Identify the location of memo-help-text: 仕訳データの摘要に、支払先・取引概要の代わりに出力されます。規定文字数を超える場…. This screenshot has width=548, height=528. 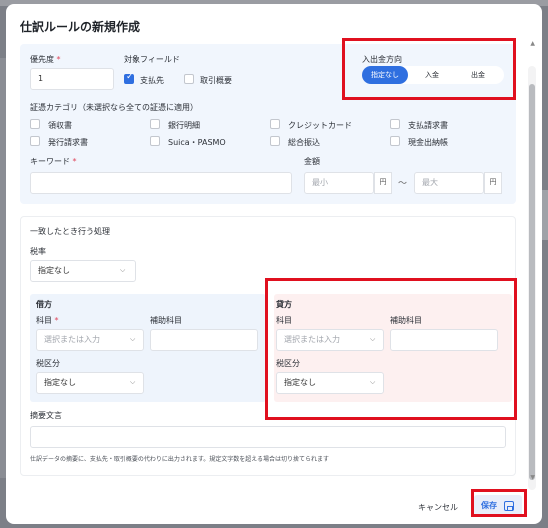
(180, 459).